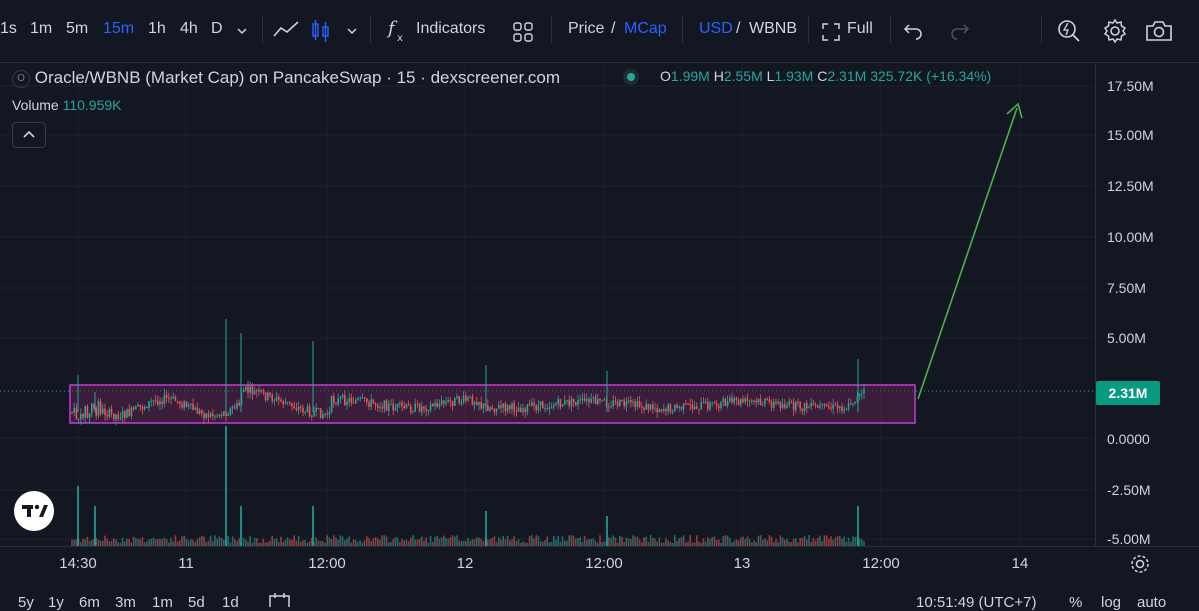 This screenshot has width=1199, height=611. What do you see at coordinates (118, 29) in the screenshot?
I see `interval-15m: 15m` at bounding box center [118, 29].